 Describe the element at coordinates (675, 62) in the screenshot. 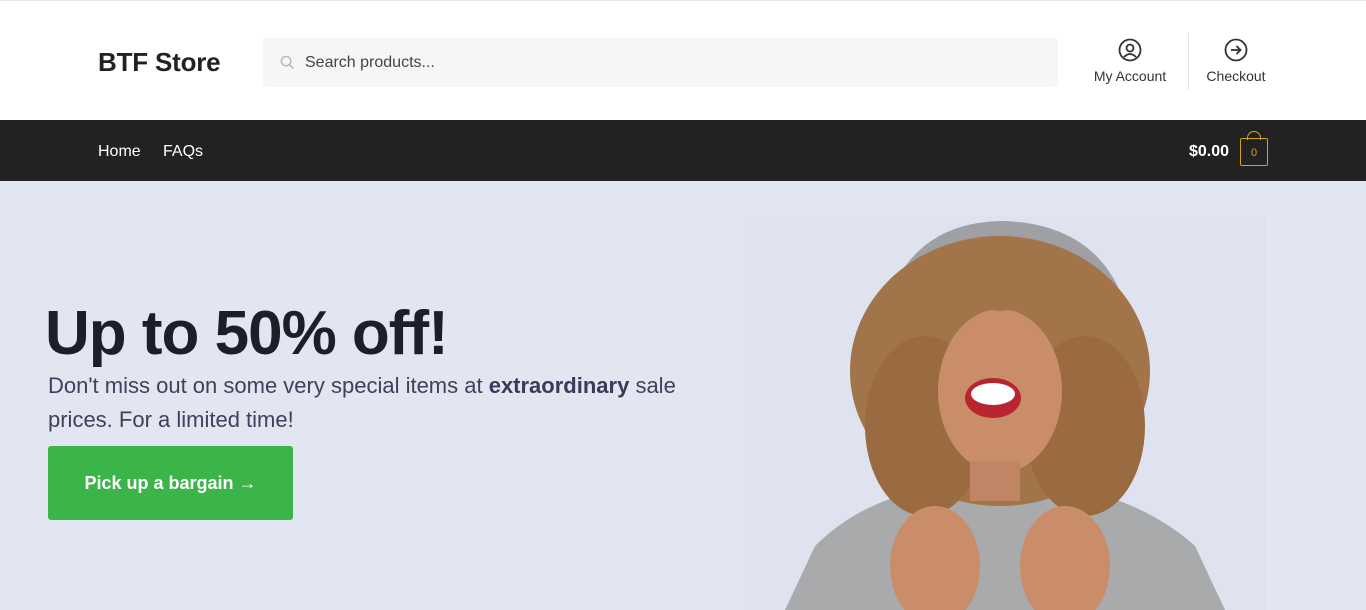

I see `search-input` at that location.